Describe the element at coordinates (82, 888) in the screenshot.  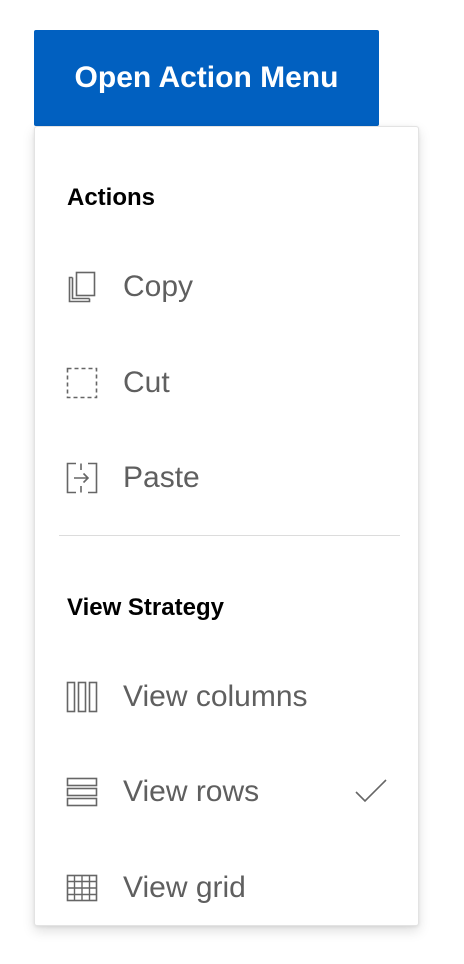
I see `view-grid-icon` at that location.